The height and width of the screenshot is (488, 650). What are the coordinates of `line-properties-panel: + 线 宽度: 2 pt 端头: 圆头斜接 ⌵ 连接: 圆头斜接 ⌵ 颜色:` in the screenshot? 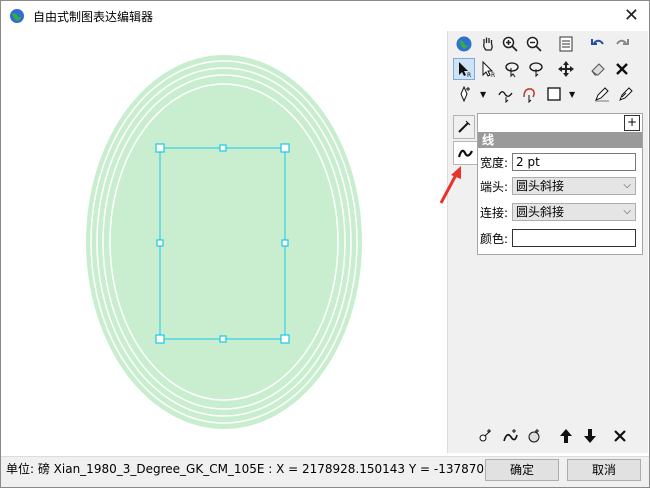 It's located at (560, 184).